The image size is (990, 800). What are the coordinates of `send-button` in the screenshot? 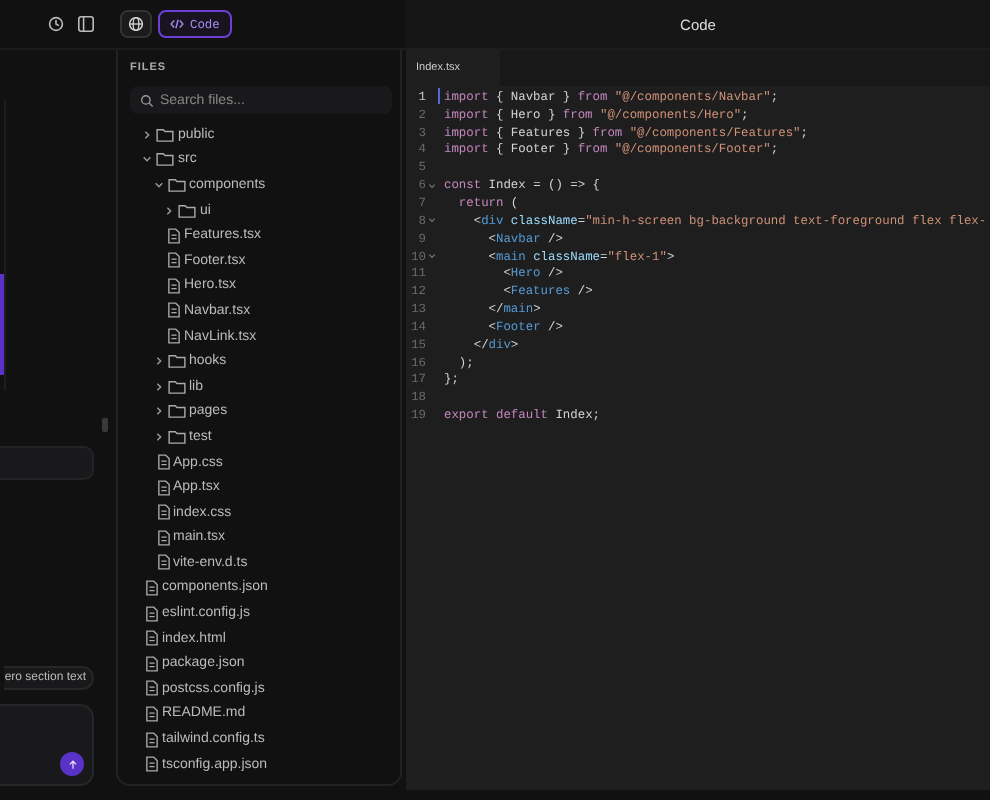 It's located at (72, 764).